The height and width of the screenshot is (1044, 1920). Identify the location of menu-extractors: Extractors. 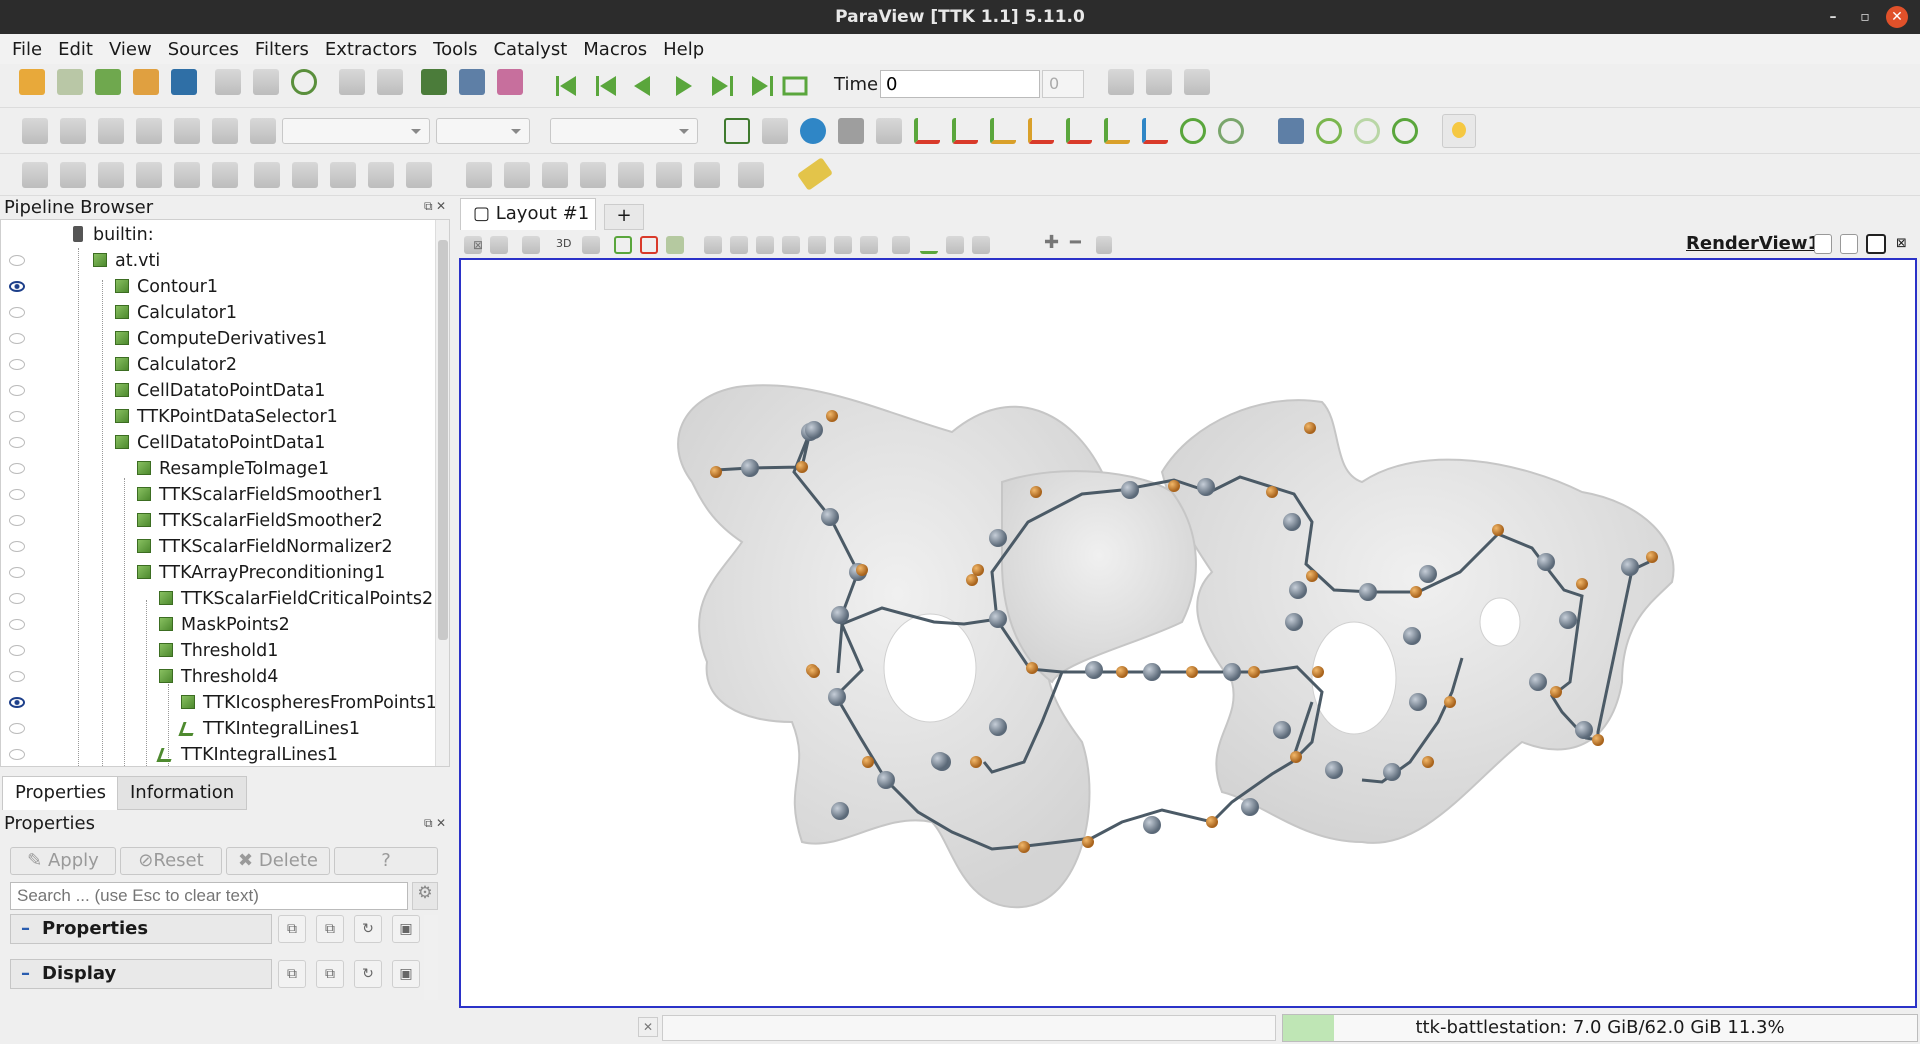
(371, 49).